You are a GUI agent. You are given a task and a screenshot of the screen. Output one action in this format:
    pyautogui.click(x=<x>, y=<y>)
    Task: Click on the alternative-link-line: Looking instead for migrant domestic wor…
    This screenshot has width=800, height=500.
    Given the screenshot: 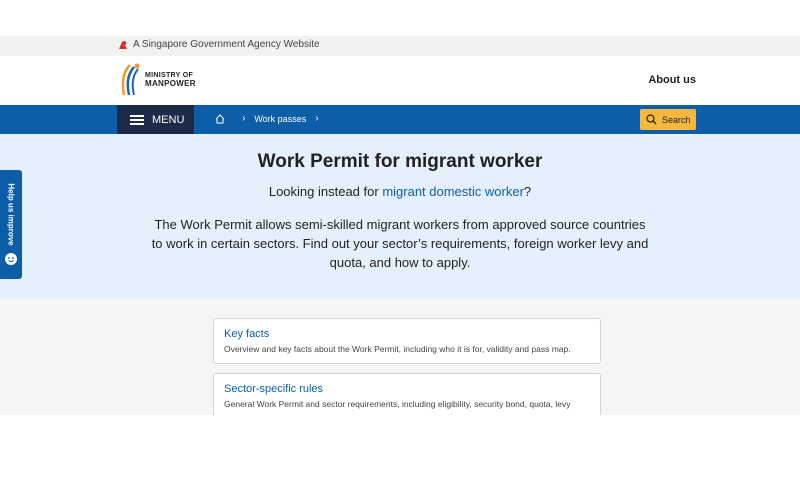 What is the action you would take?
    pyautogui.click(x=400, y=191)
    